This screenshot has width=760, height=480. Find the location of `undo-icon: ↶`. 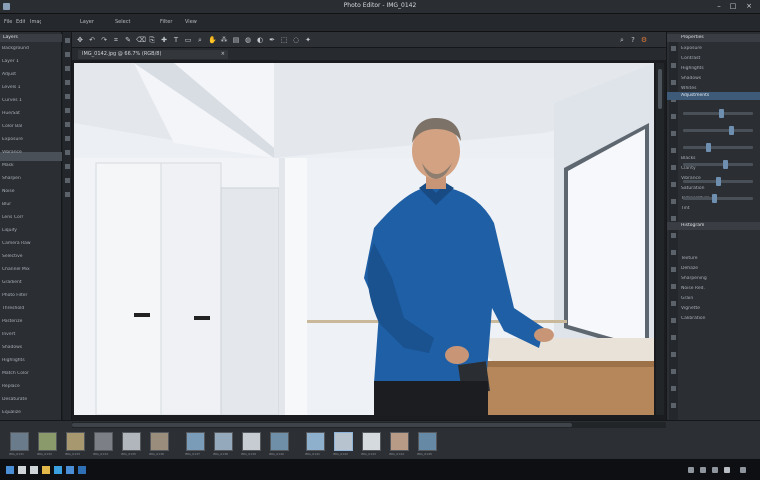

undo-icon: ↶ is located at coordinates (92, 40).